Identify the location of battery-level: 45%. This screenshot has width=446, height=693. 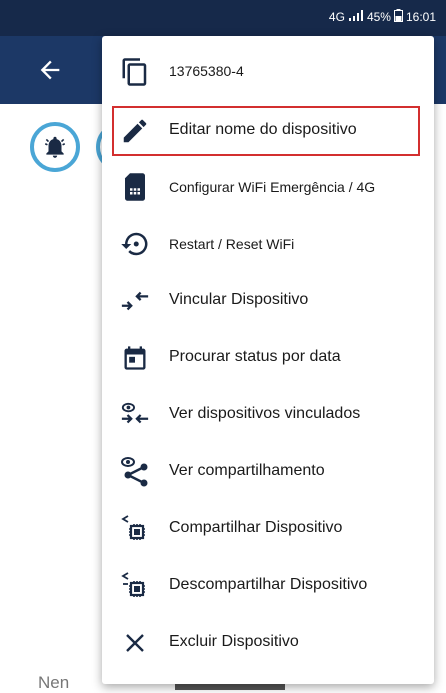
(378, 17).